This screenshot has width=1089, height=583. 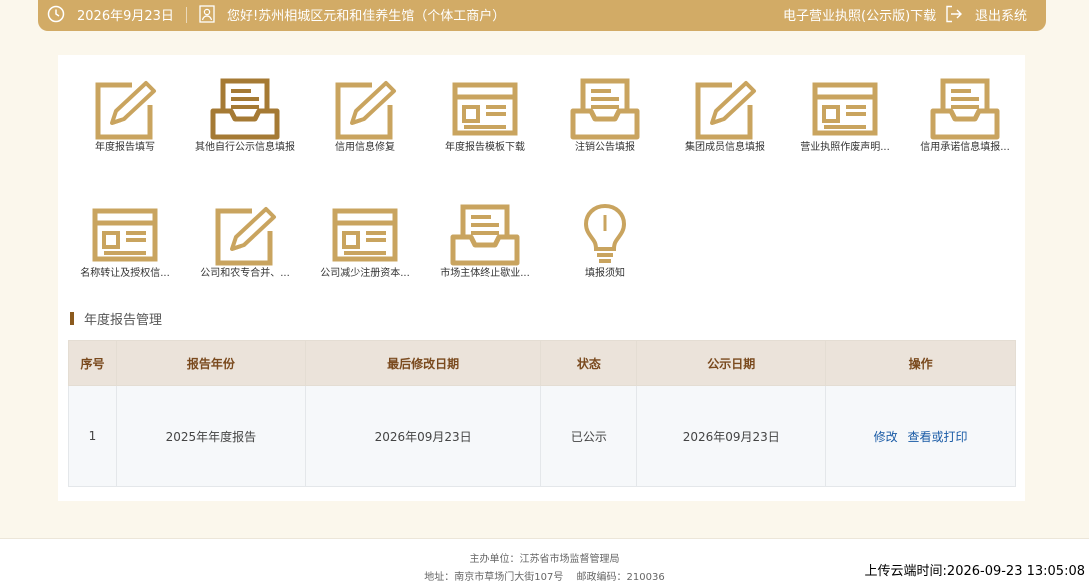 I want to click on clock-icon, so click(x=56, y=14).